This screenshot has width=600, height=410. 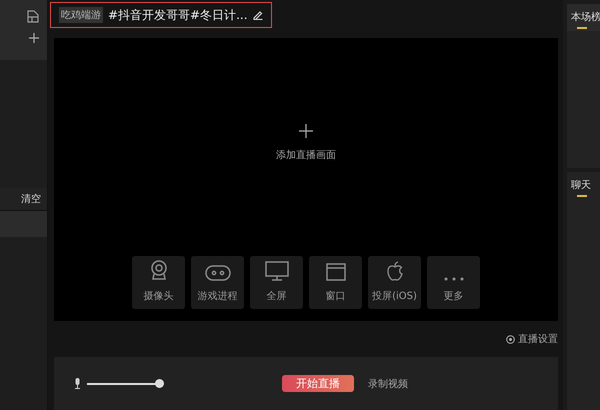 What do you see at coordinates (276, 282) in the screenshot?
I see `source-tile: 全屏` at bounding box center [276, 282].